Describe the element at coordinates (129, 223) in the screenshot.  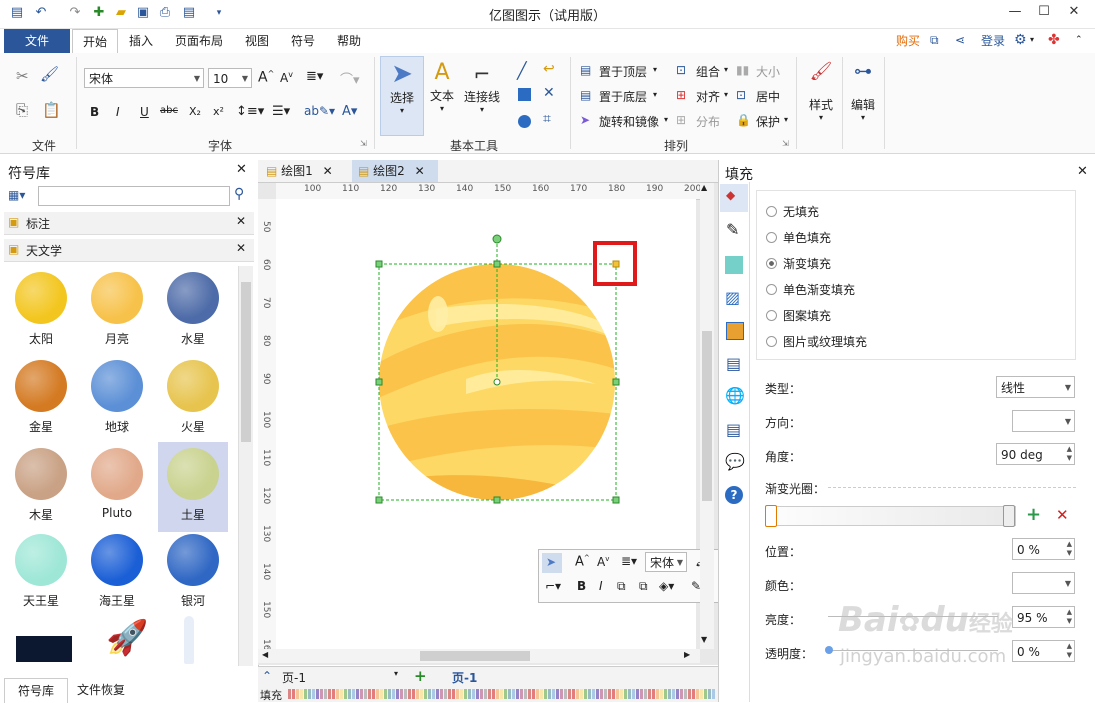
I see `library-section-annotation: ▣ 标注 ✕` at that location.